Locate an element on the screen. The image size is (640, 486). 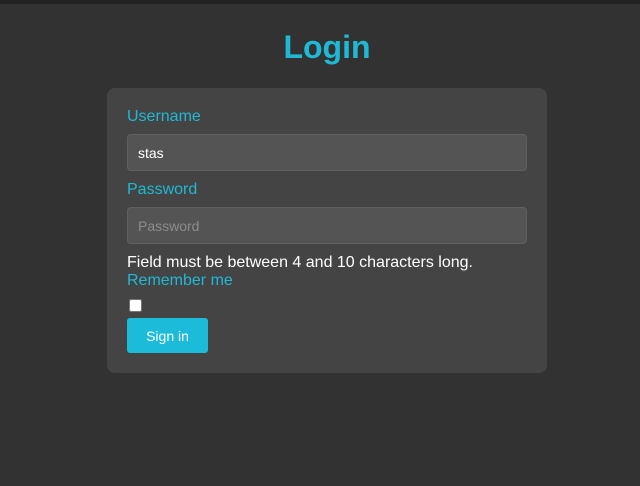
remember-me-checkbox is located at coordinates (135, 305).